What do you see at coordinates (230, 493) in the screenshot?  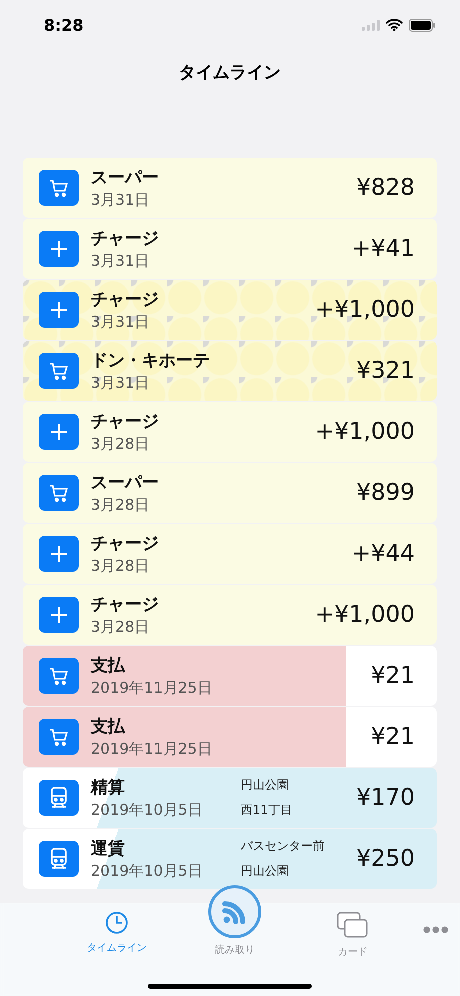 I see `transaction-card: スーパー 3月28日 ¥899` at bounding box center [230, 493].